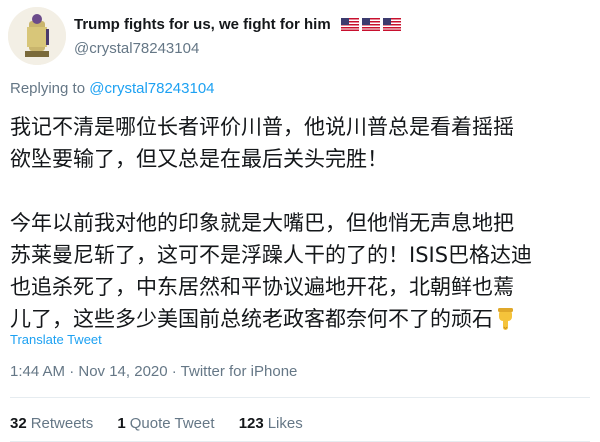 This screenshot has height=442, width=600. I want to click on likes-stat: 123 Likes, so click(271, 423).